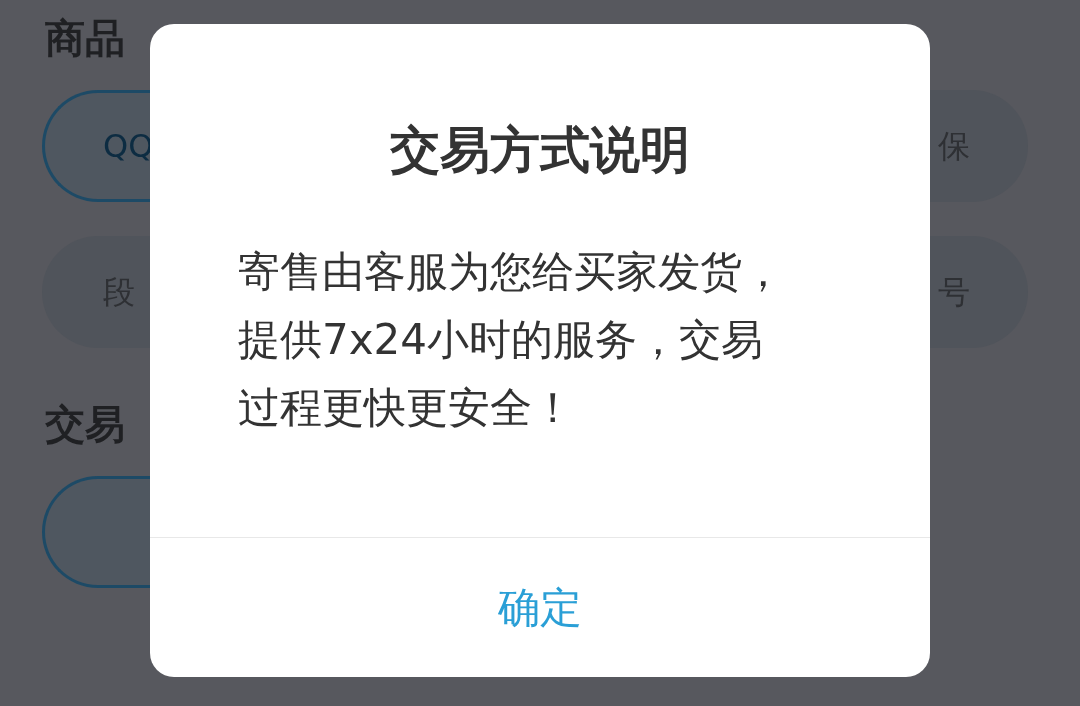  Describe the element at coordinates (540, 607) in the screenshot. I see `confirm-button: 确定` at that location.